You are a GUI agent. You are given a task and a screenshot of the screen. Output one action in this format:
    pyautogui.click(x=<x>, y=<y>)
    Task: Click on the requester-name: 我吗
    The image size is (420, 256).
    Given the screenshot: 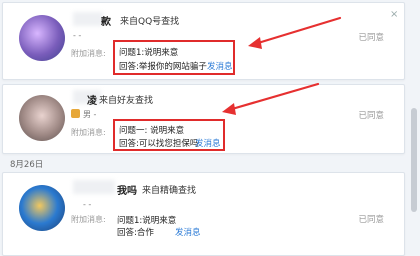 What is the action you would take?
    pyautogui.click(x=127, y=189)
    